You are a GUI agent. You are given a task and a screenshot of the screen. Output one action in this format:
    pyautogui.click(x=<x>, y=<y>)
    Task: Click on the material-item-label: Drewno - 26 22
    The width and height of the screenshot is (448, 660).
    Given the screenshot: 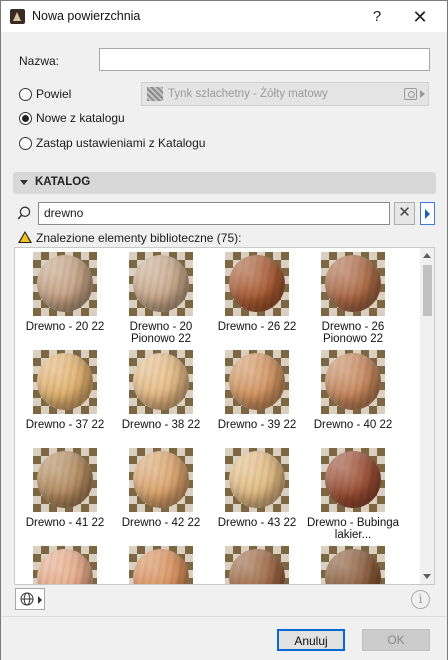 What is the action you would take?
    pyautogui.click(x=257, y=327)
    